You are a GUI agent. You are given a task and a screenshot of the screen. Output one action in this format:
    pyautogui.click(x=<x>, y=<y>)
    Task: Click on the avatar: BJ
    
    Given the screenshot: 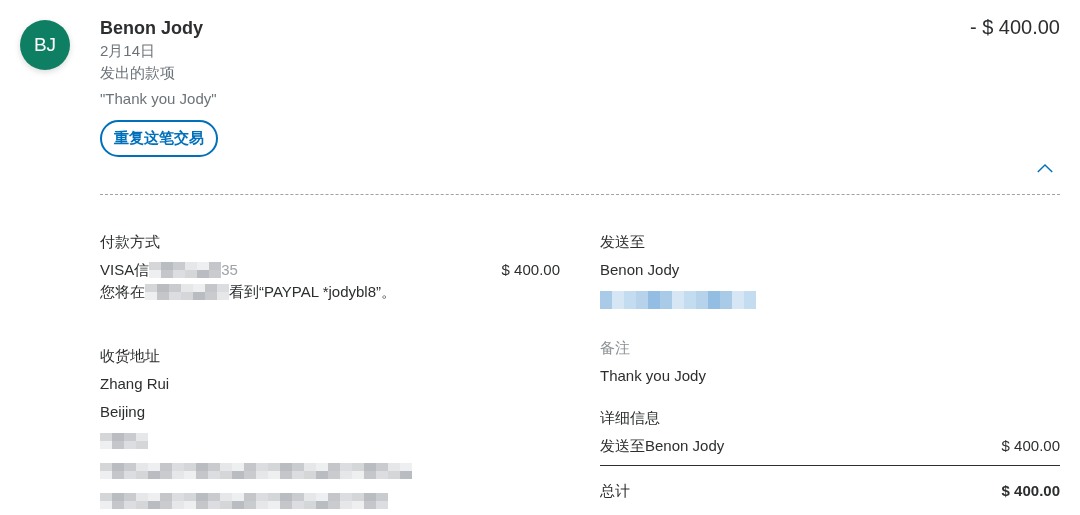 What is the action you would take?
    pyautogui.click(x=45, y=45)
    